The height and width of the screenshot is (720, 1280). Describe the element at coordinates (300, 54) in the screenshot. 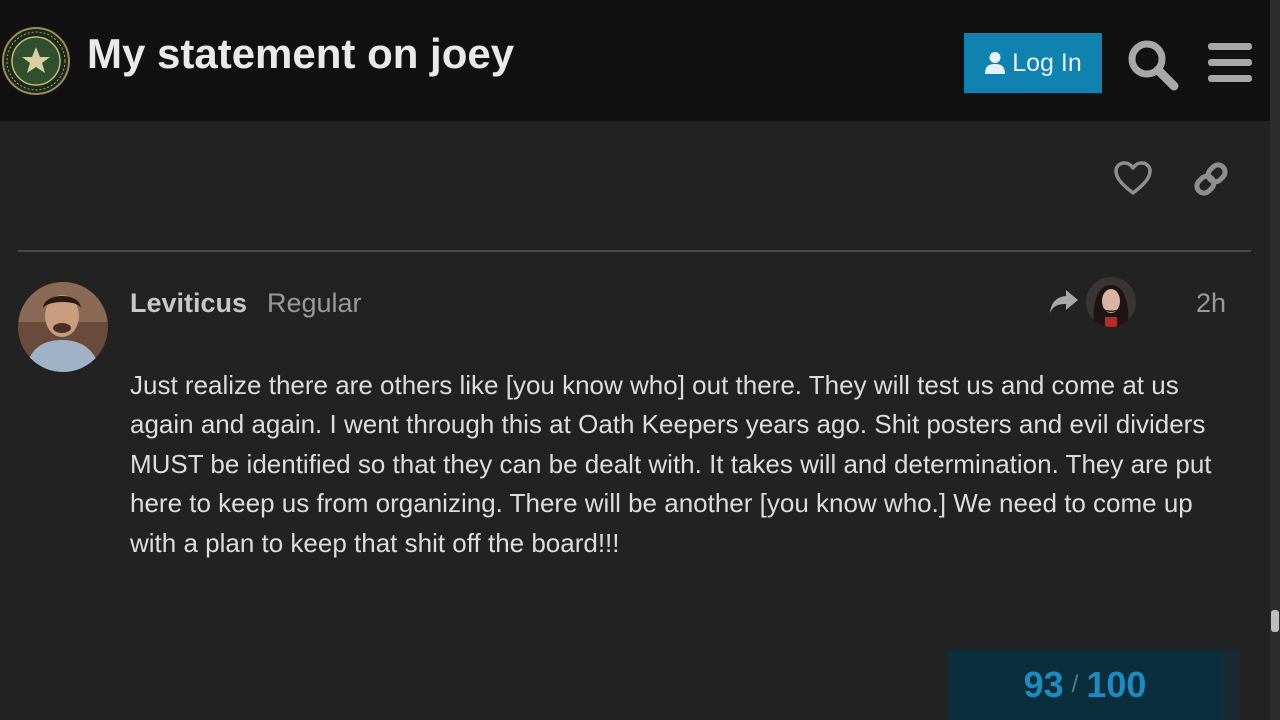

I see `topic-title: My statement on joey` at that location.